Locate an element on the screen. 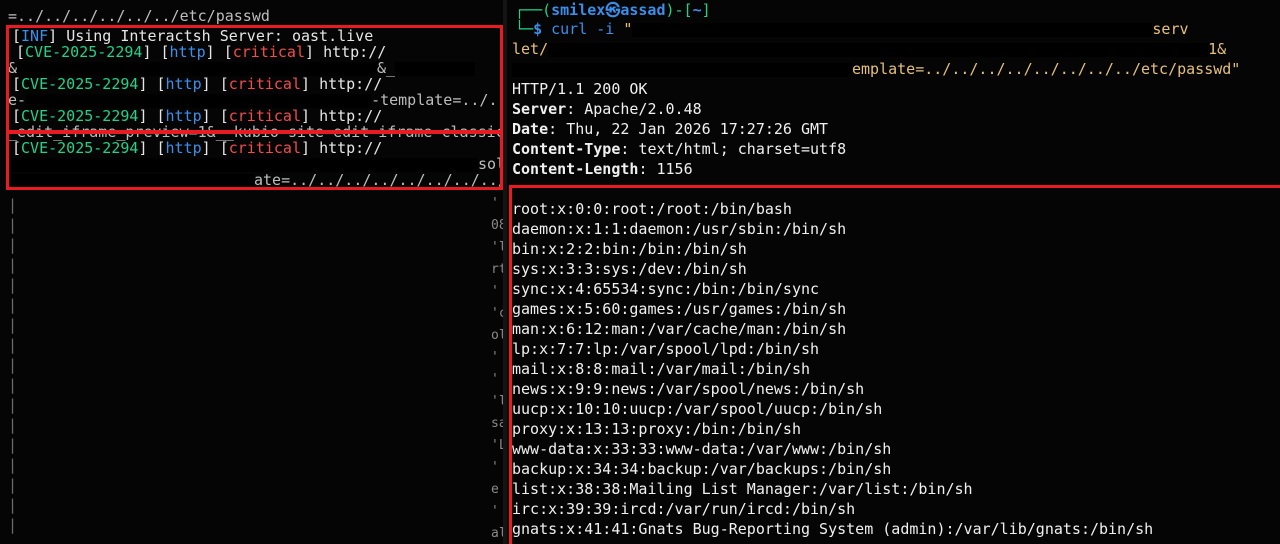 This screenshot has width=1280, height=544. command-text: curl -i is located at coordinates (583, 29).